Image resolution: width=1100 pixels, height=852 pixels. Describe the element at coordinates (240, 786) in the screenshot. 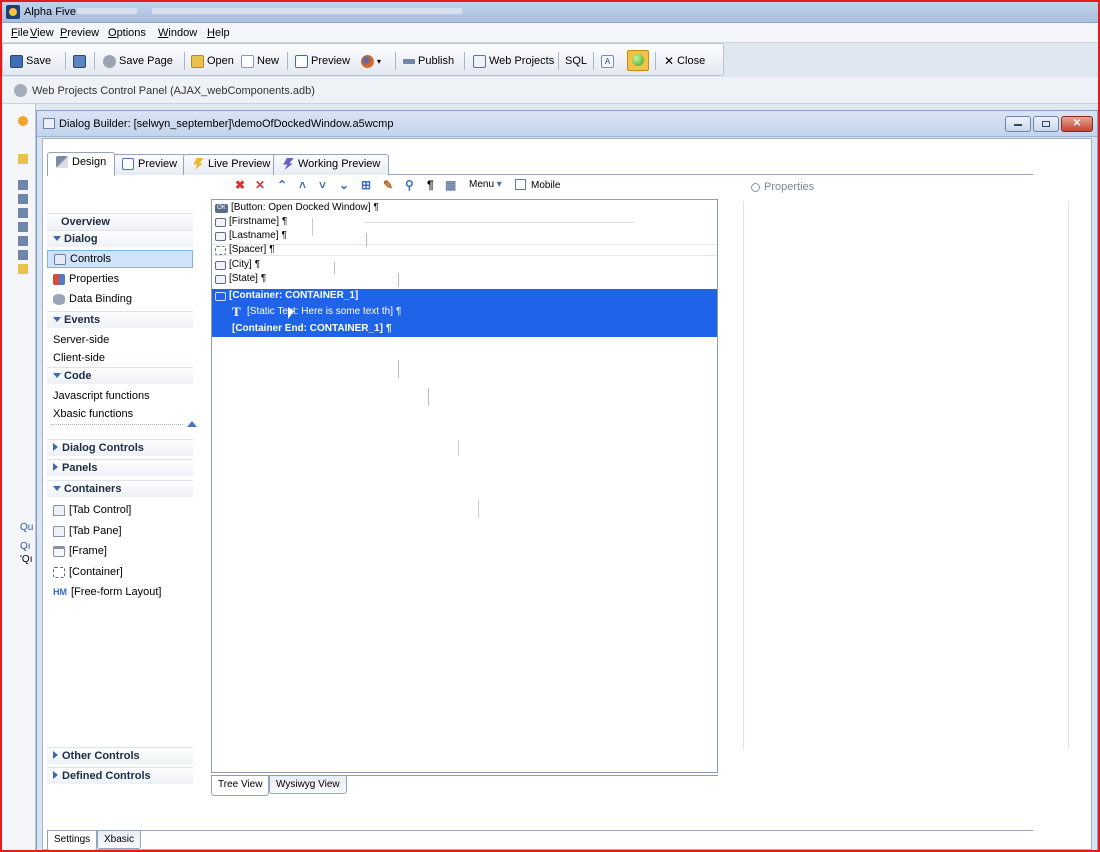

I see `tab-tree-view: Tree View` at that location.